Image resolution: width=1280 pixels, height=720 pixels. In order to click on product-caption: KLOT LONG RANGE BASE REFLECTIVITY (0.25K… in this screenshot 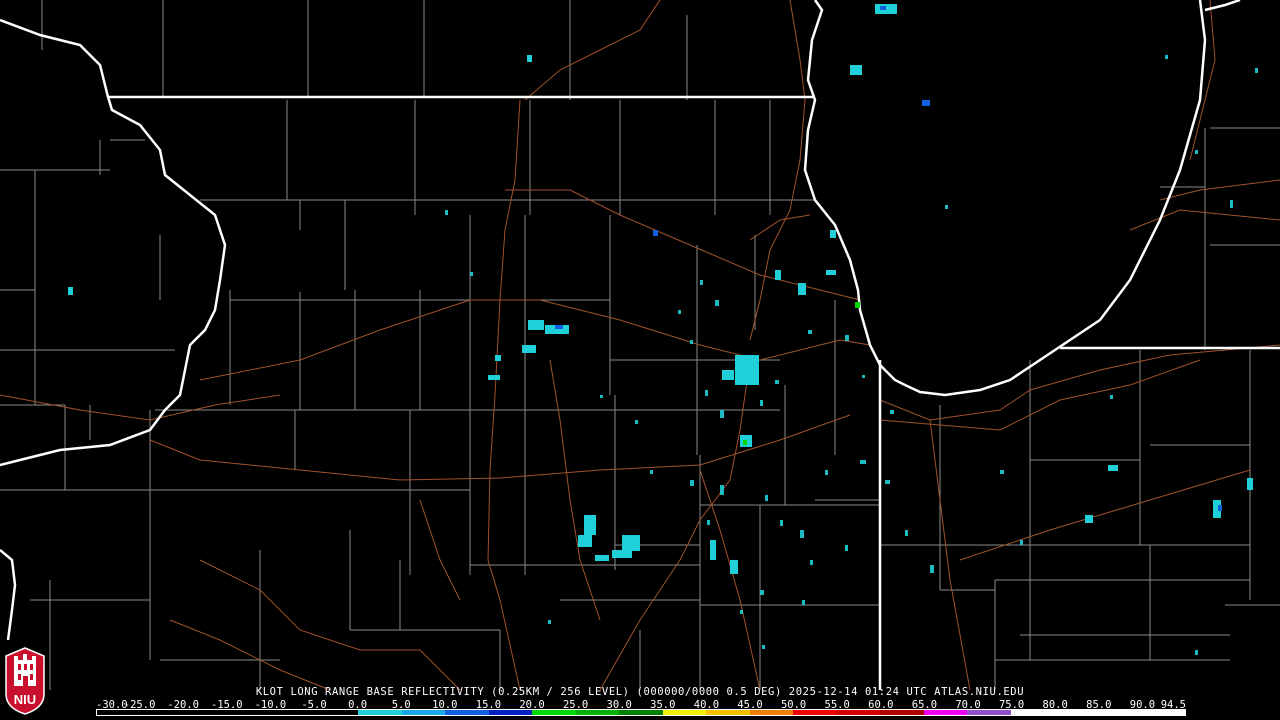, I will do `click(640, 692)`.